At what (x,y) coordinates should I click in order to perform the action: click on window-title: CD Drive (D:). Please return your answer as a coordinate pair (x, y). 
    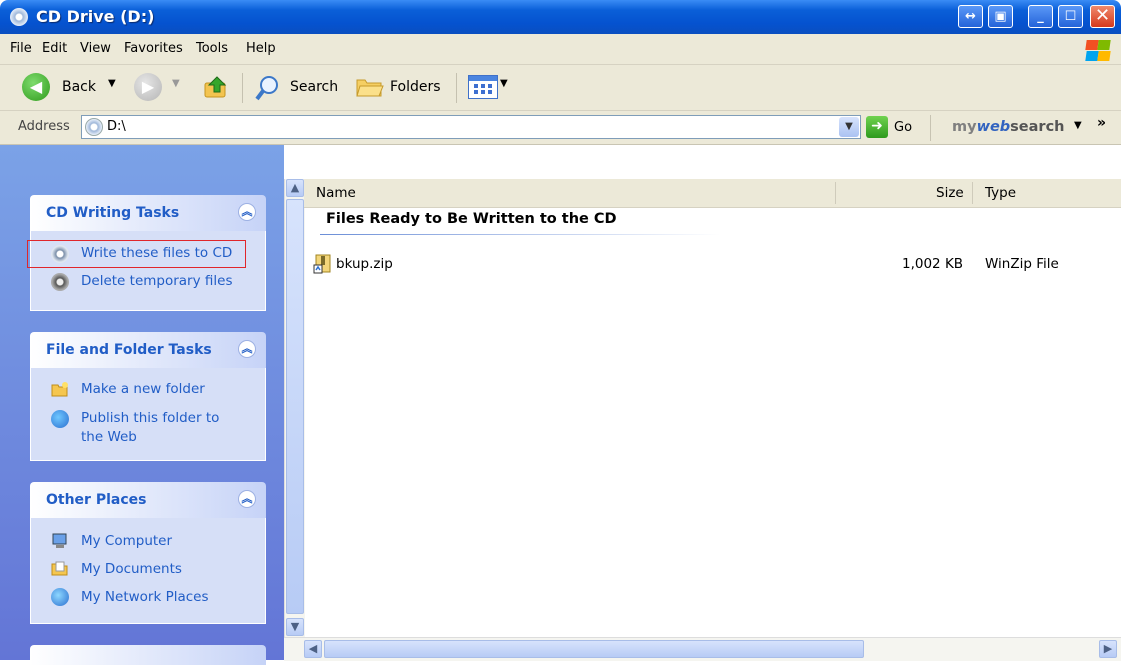
    Looking at the image, I should click on (95, 16).